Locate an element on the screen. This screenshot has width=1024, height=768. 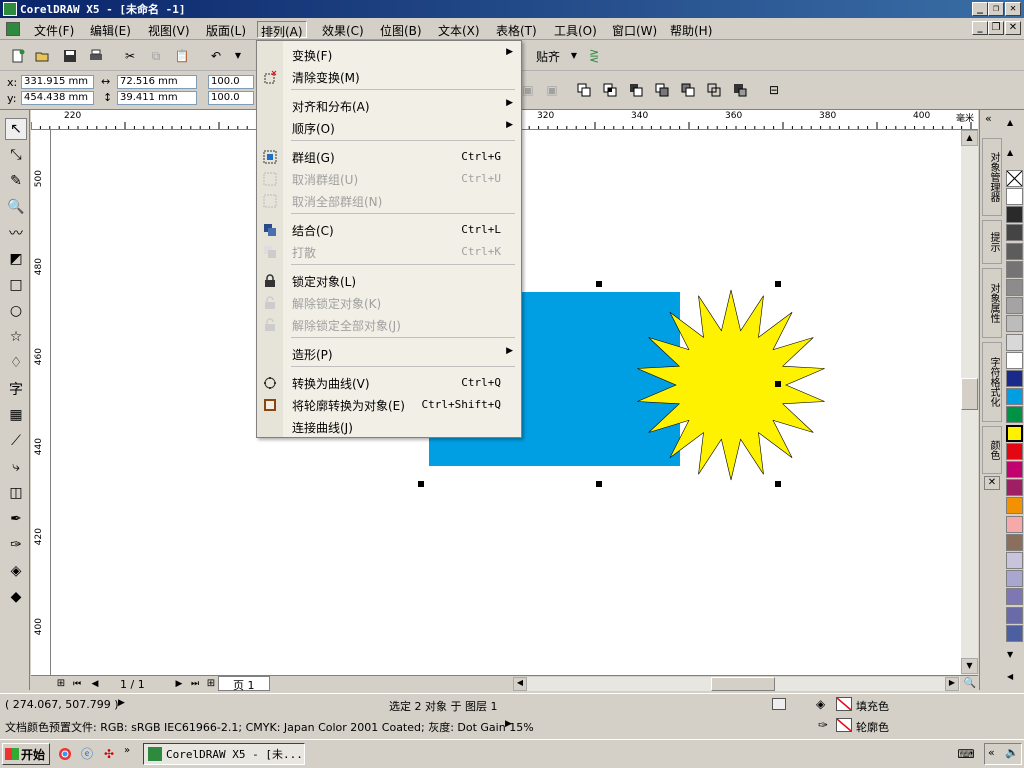
prev-page-icon: ◀ is located at coordinates (95, 684).